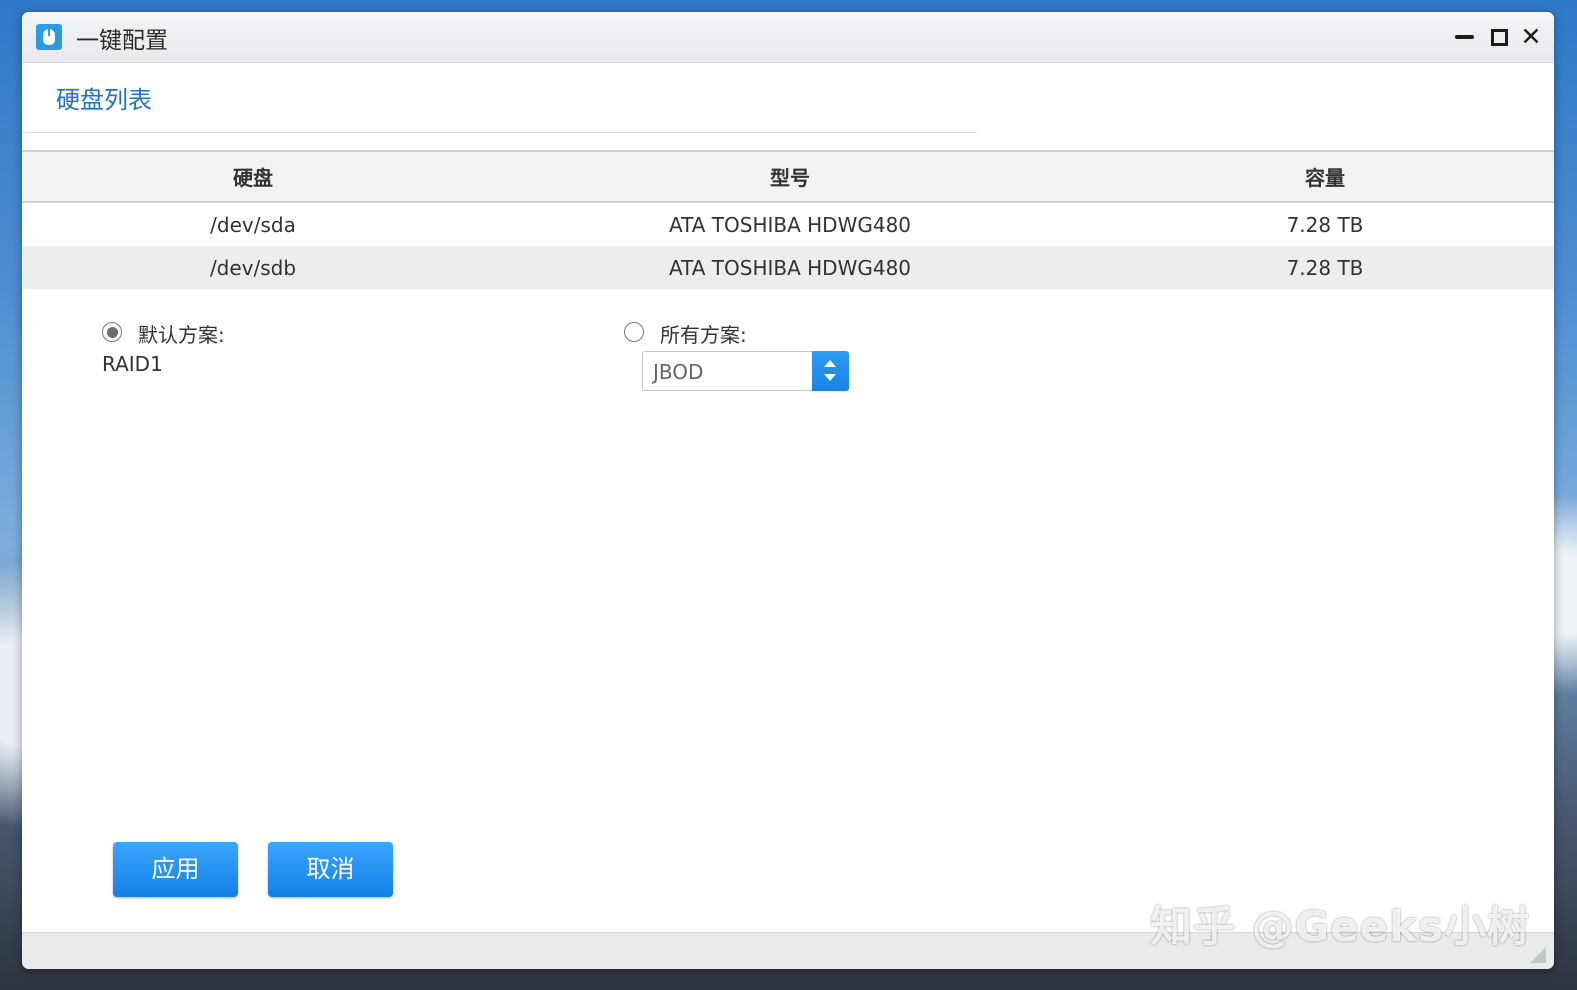  Describe the element at coordinates (678, 372) in the screenshot. I see `plan-select-value: JBOD` at that location.